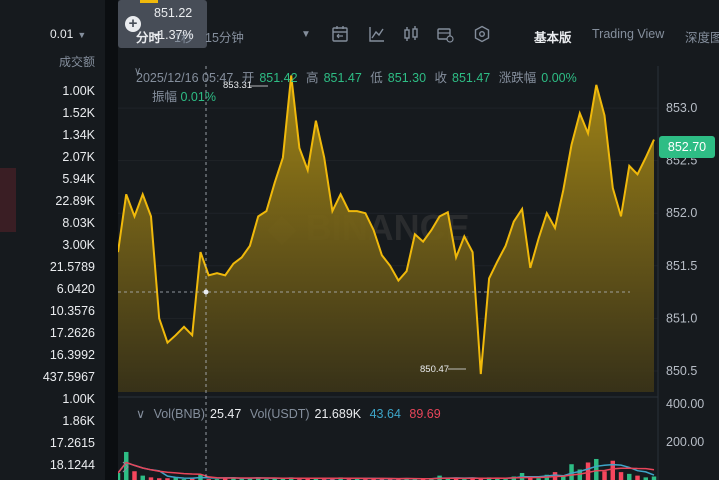  Describe the element at coordinates (338, 414) in the screenshot. I see `vol-usdt-value: 21.689K` at that location.